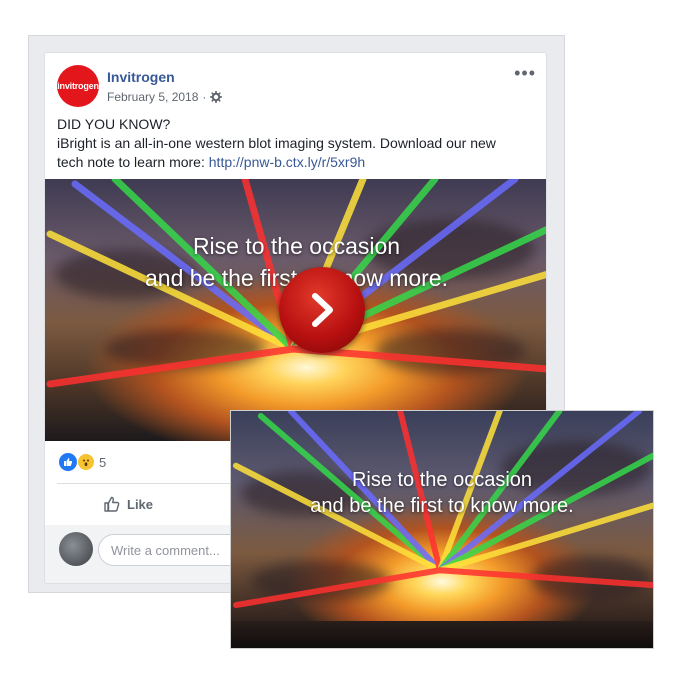  I want to click on thumbs-up-icon, so click(112, 504).